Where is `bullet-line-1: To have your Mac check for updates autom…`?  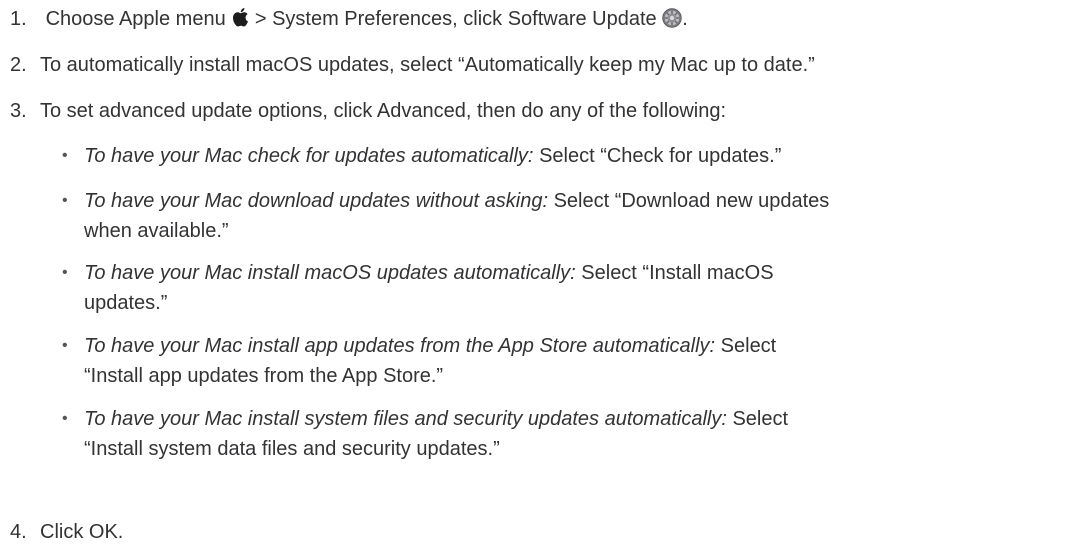 bullet-line-1: To have your Mac check for updates autom… is located at coordinates (577, 156).